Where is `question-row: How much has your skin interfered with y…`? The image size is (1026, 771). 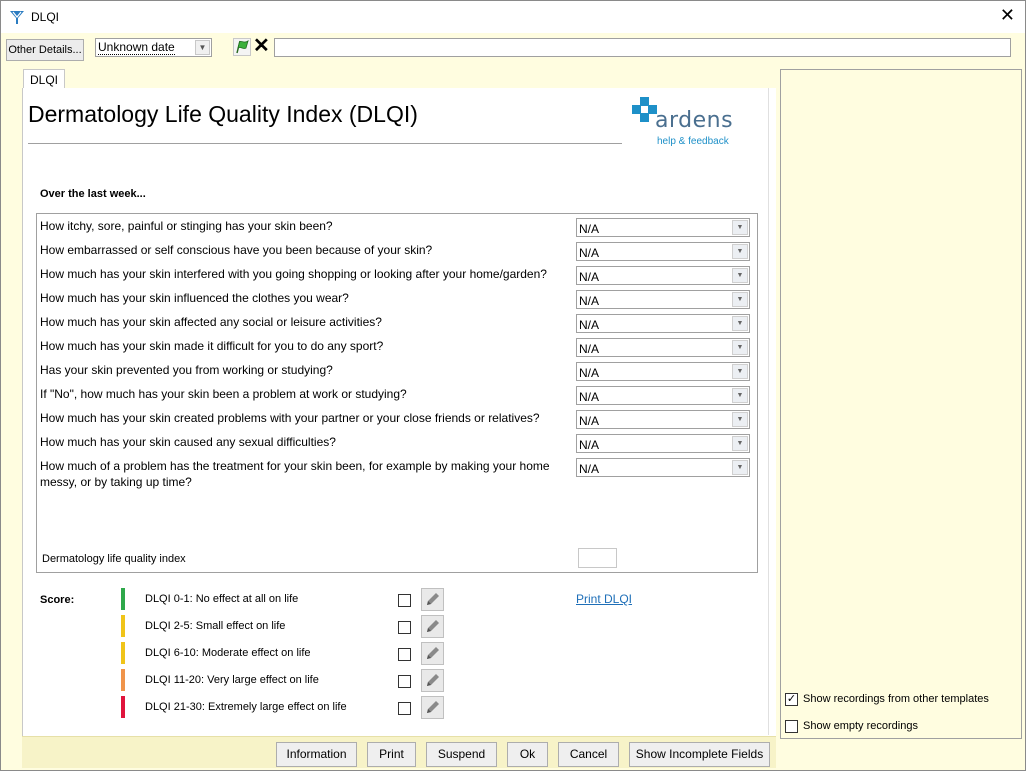
question-row: How much has your skin interfered with y… is located at coordinates (397, 274).